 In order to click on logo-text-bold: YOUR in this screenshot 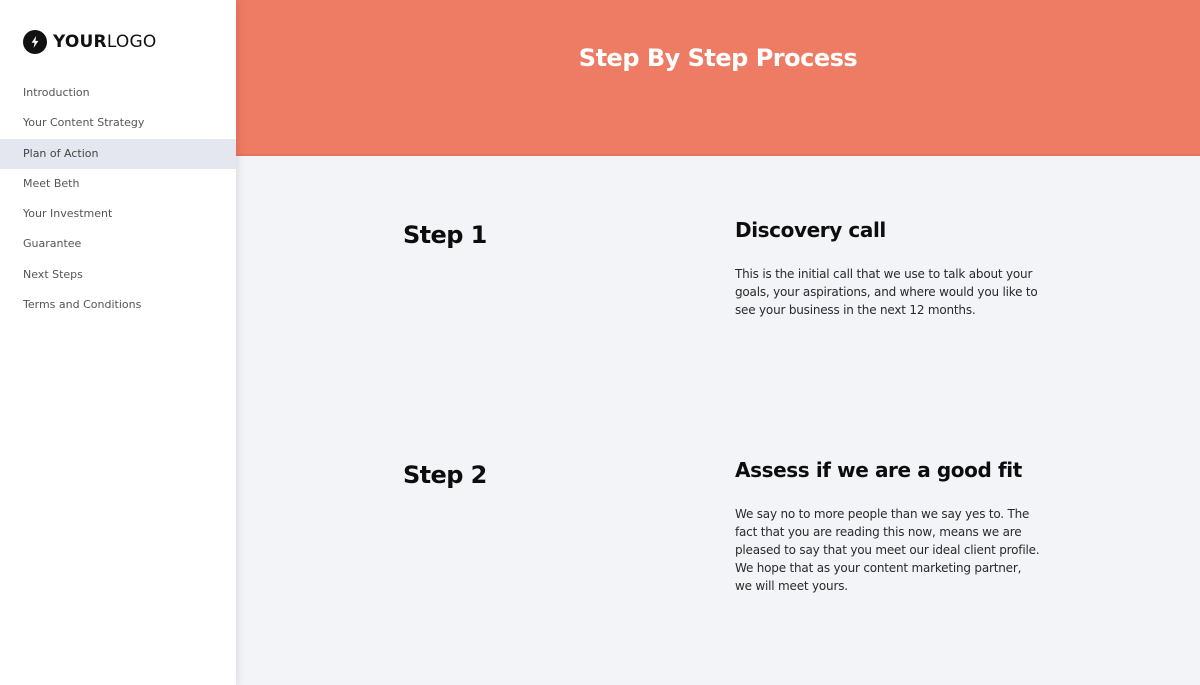, I will do `click(80, 42)`.